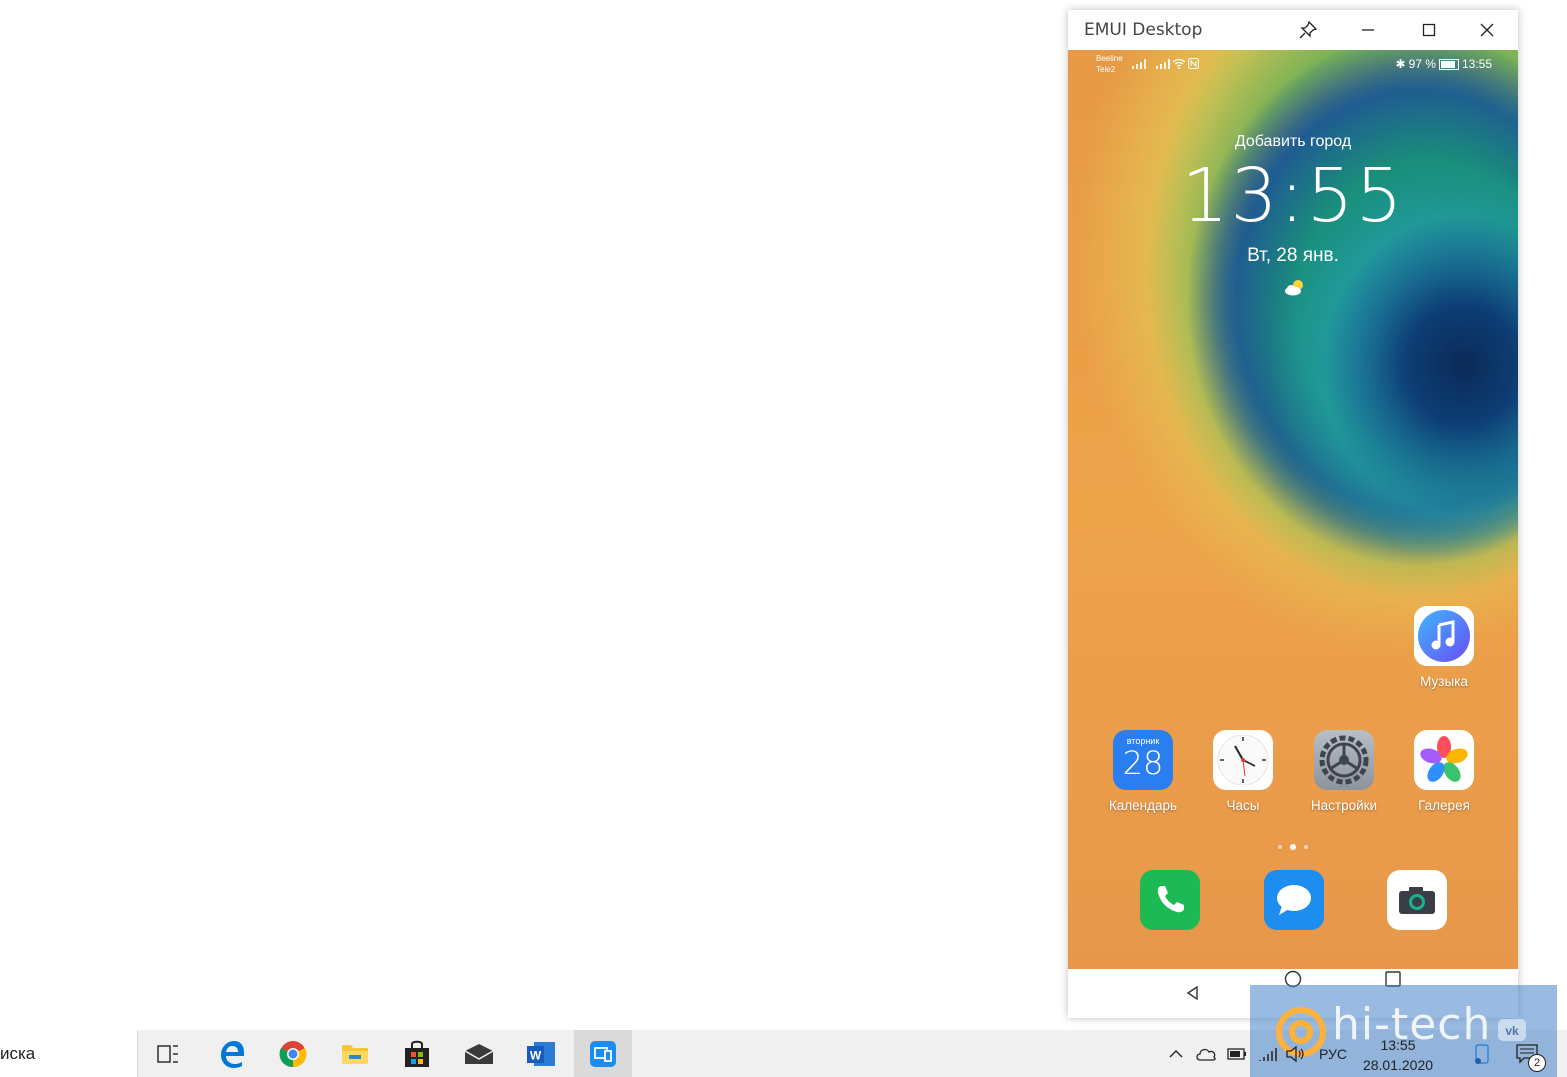 This screenshot has height=1077, width=1567. I want to click on action-center-button: 2, so click(1529, 1053).